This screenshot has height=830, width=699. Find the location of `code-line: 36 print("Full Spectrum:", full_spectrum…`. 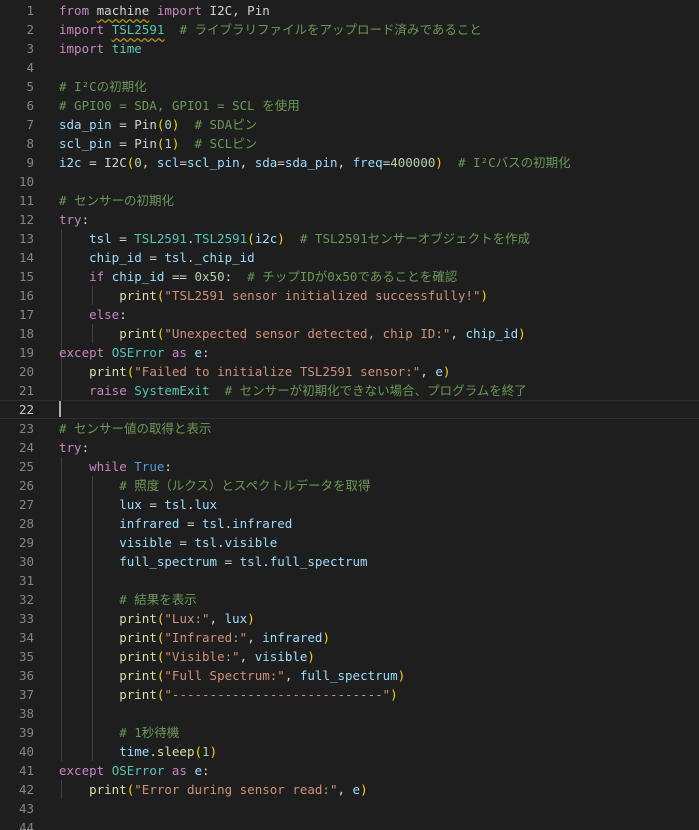

code-line: 36 print("Full Spectrum:", full_spectrum… is located at coordinates (349, 675).